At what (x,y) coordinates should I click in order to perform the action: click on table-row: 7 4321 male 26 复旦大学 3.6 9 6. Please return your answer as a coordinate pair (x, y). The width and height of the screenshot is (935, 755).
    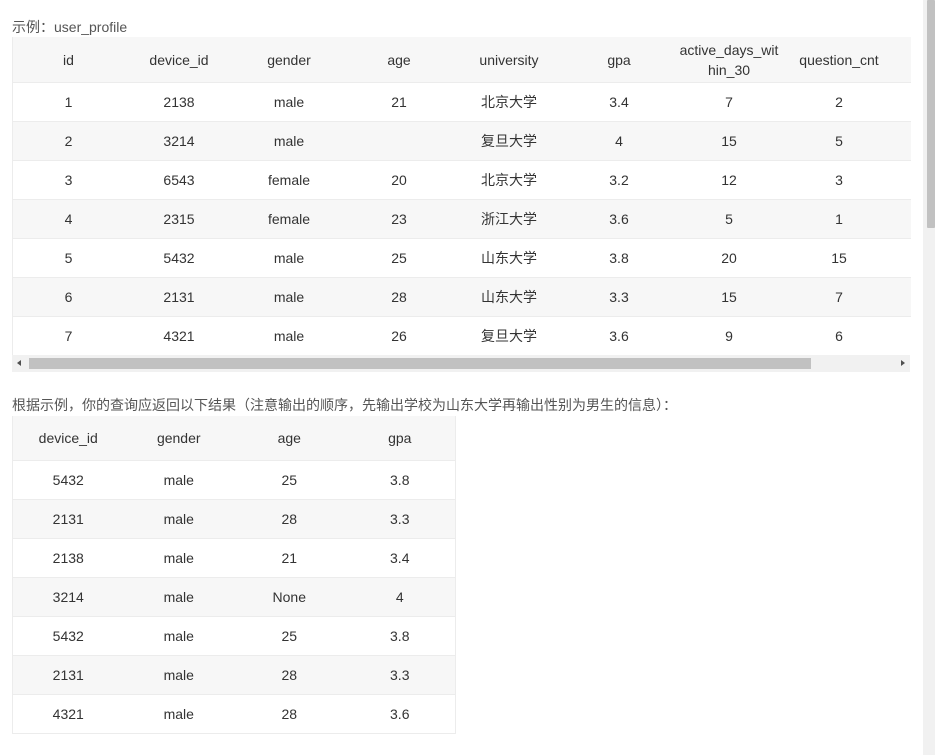
    Looking at the image, I should click on (462, 335).